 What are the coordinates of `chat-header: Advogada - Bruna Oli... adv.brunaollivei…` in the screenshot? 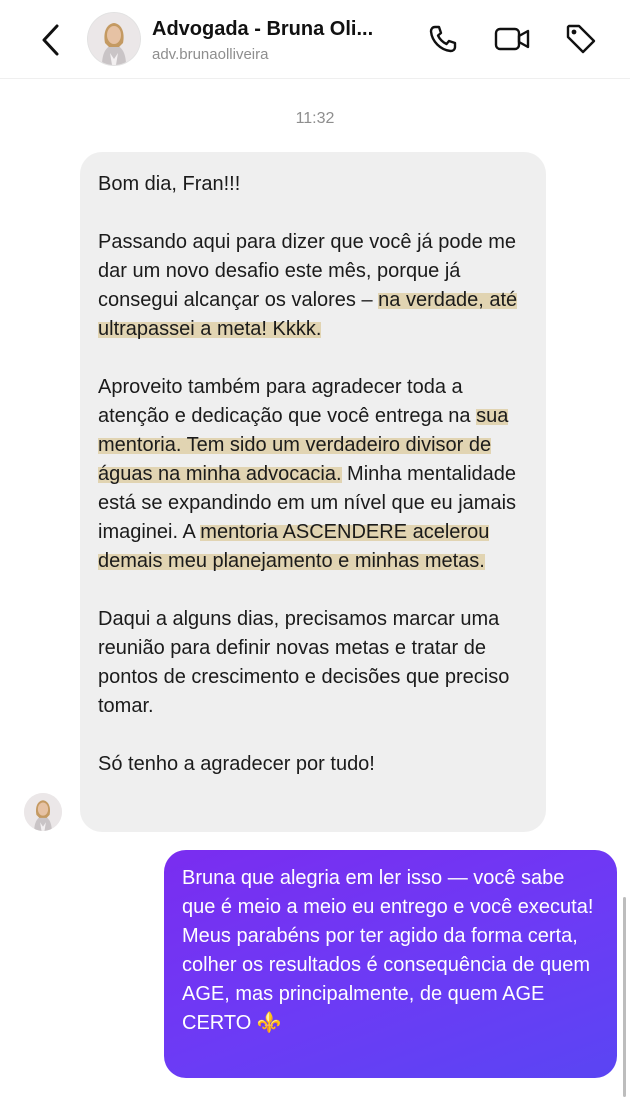 It's located at (315, 39).